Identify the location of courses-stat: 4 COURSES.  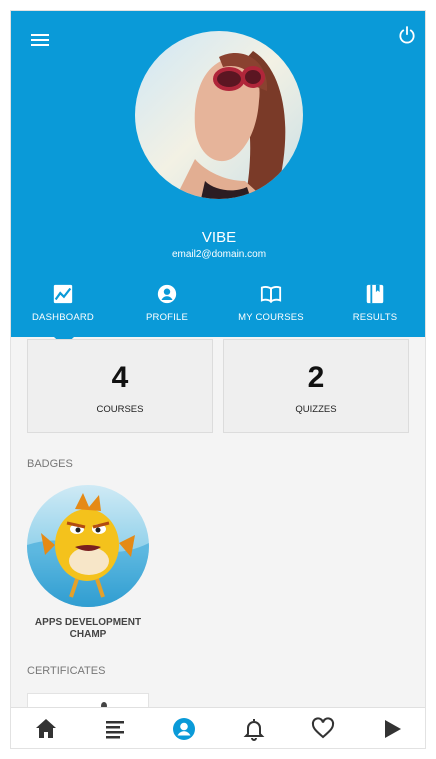
(120, 386).